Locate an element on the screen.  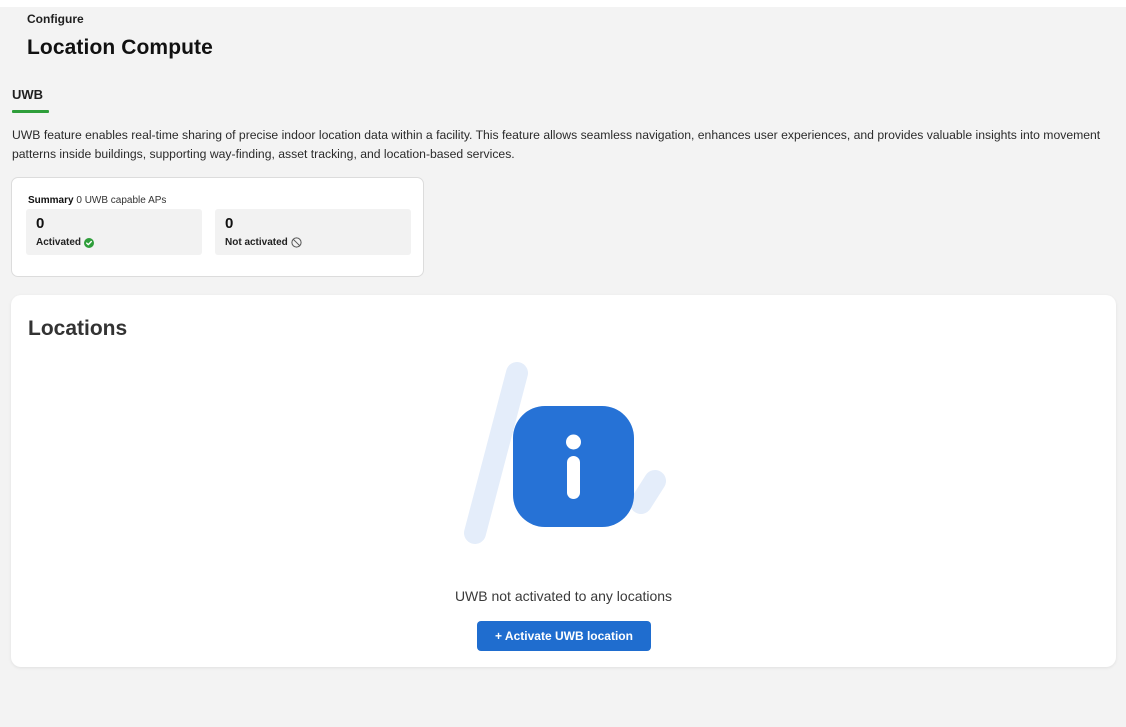
page-title: Location Compute is located at coordinates (120, 47).